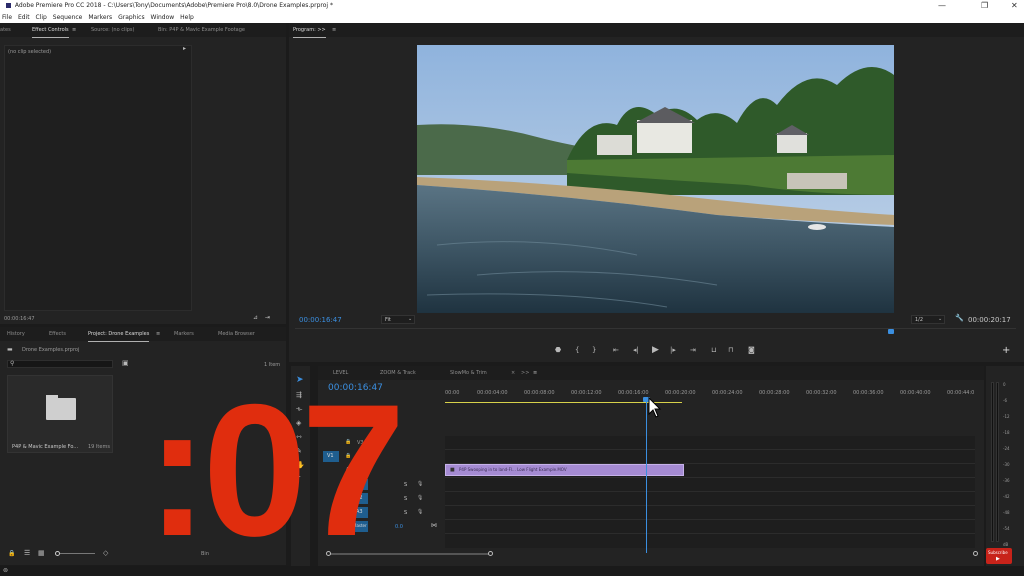 Image resolution: width=1024 pixels, height=576 pixels. Describe the element at coordinates (727, 393) in the screenshot. I see `ruler-label: 00:00:24:00` at that location.